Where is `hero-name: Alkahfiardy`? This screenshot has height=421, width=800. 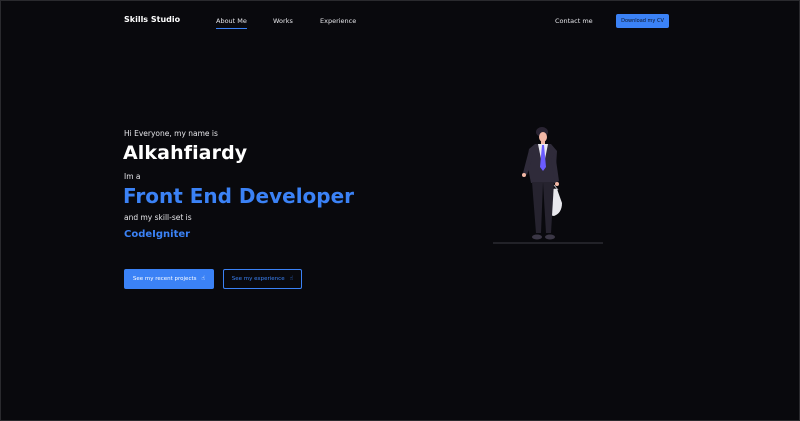 hero-name: Alkahfiardy is located at coordinates (185, 153).